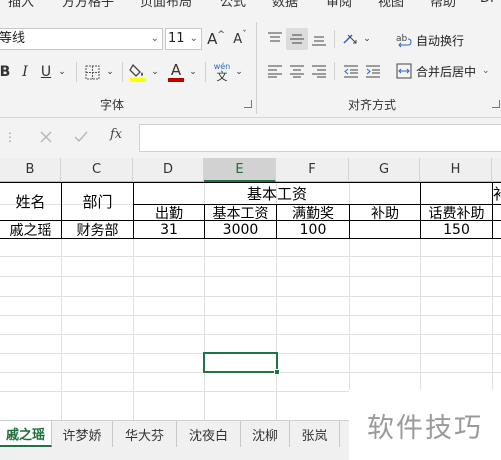 This screenshot has width=501, height=460. Describe the element at coordinates (285, 5) in the screenshot. I see `tab-data: 数据` at that location.